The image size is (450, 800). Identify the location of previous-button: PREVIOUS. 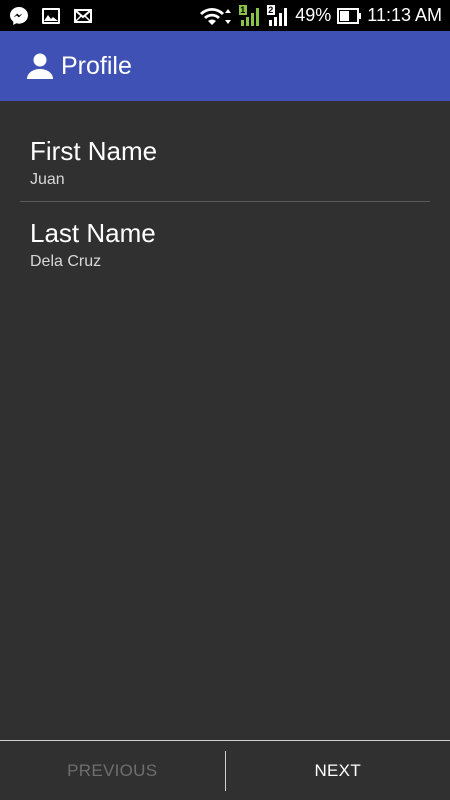
(112, 770).